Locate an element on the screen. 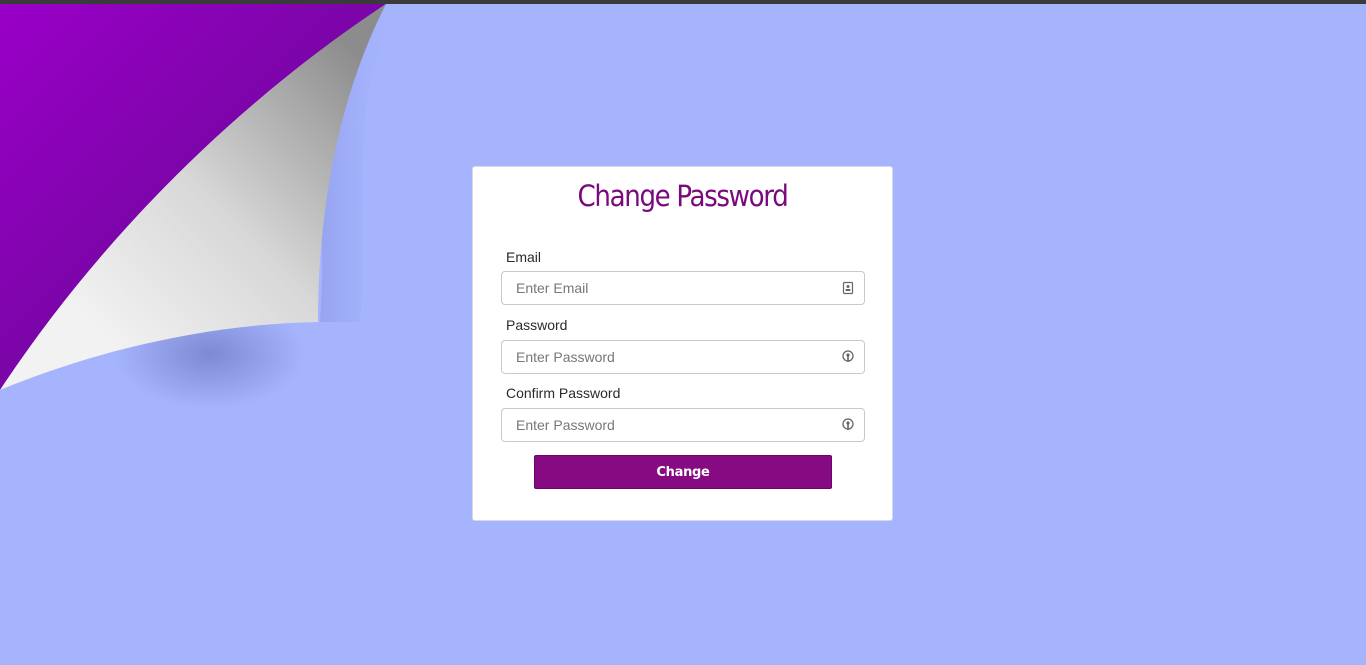 The width and height of the screenshot is (1366, 665). password-field-wrapper is located at coordinates (683, 357).